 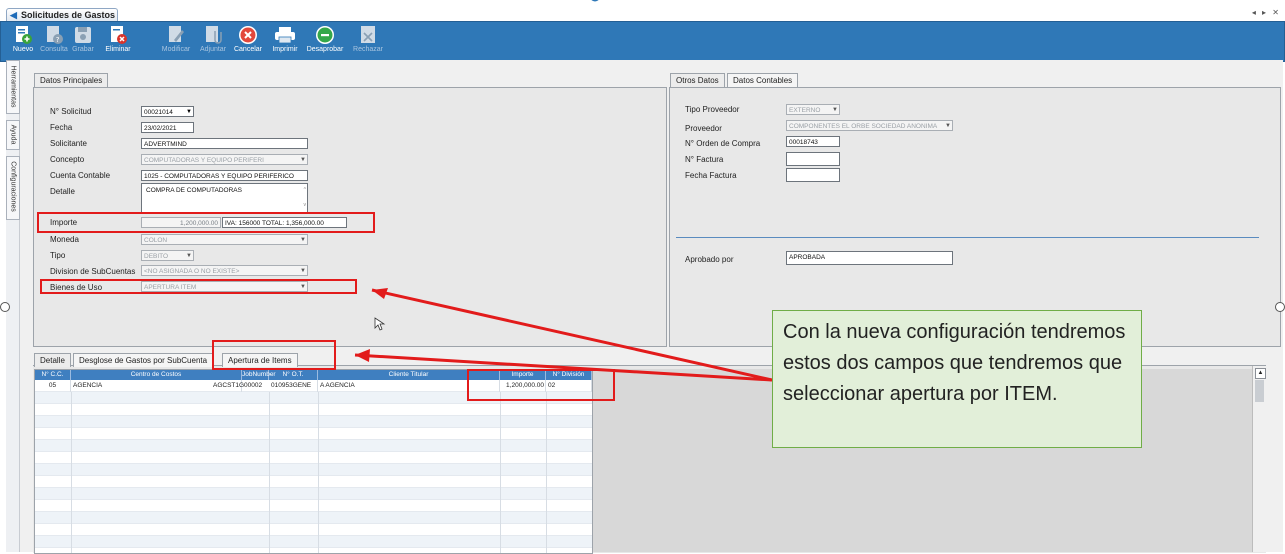 What do you see at coordinates (380, 324) in the screenshot?
I see `mouse-cursor-icon` at bounding box center [380, 324].